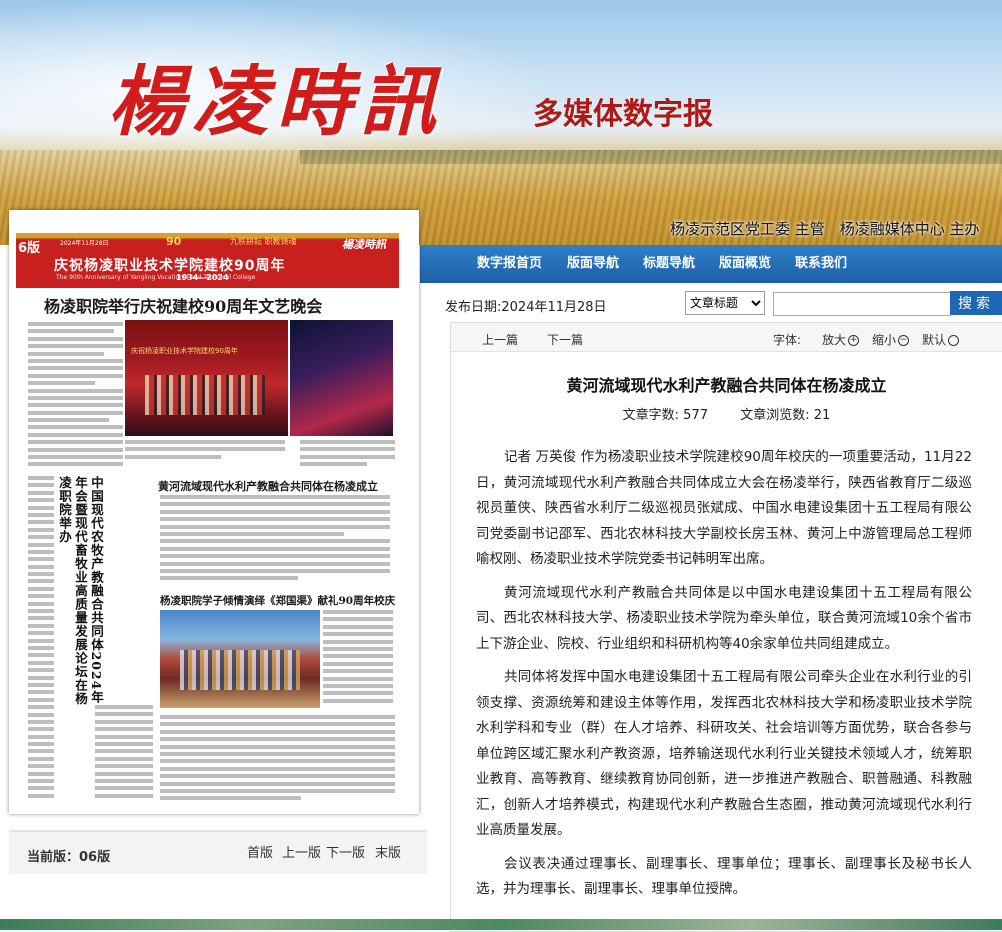 This screenshot has height=932, width=1002. Describe the element at coordinates (388, 851) in the screenshot. I see `last-page-link: 末版` at that location.